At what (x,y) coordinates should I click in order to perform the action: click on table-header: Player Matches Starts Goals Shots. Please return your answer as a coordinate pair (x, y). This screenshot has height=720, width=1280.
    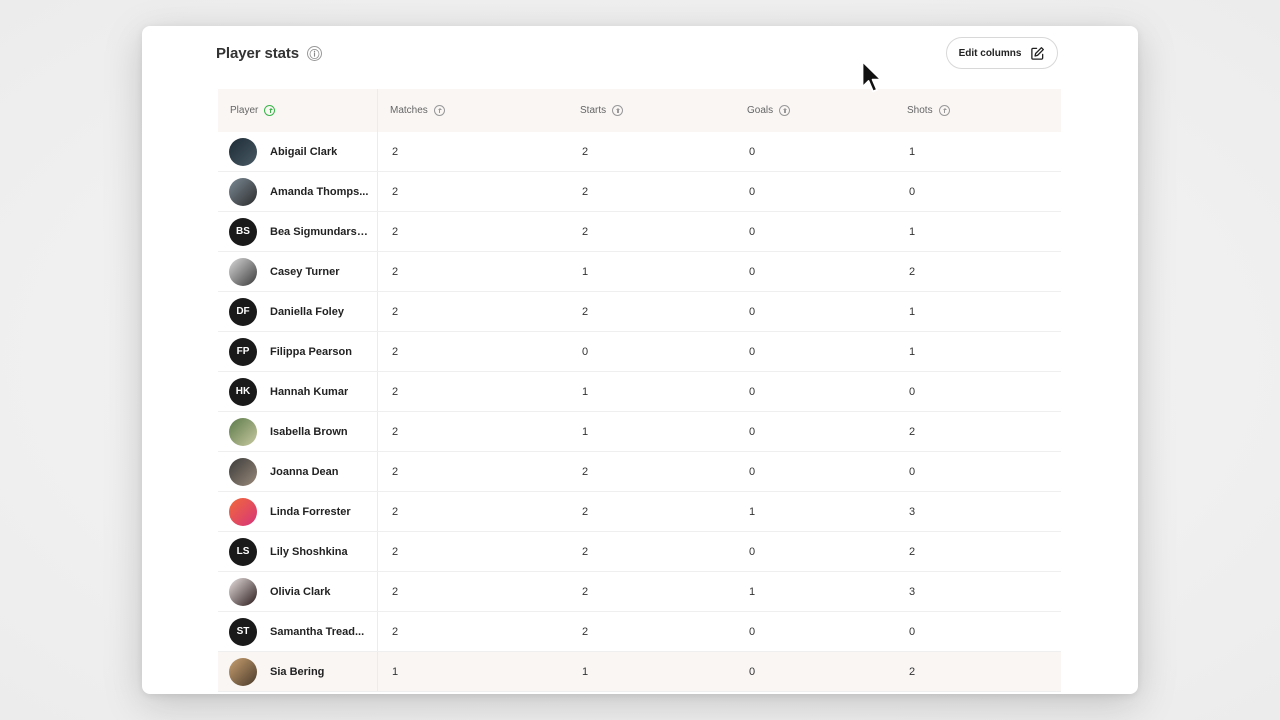
    Looking at the image, I should click on (639, 110).